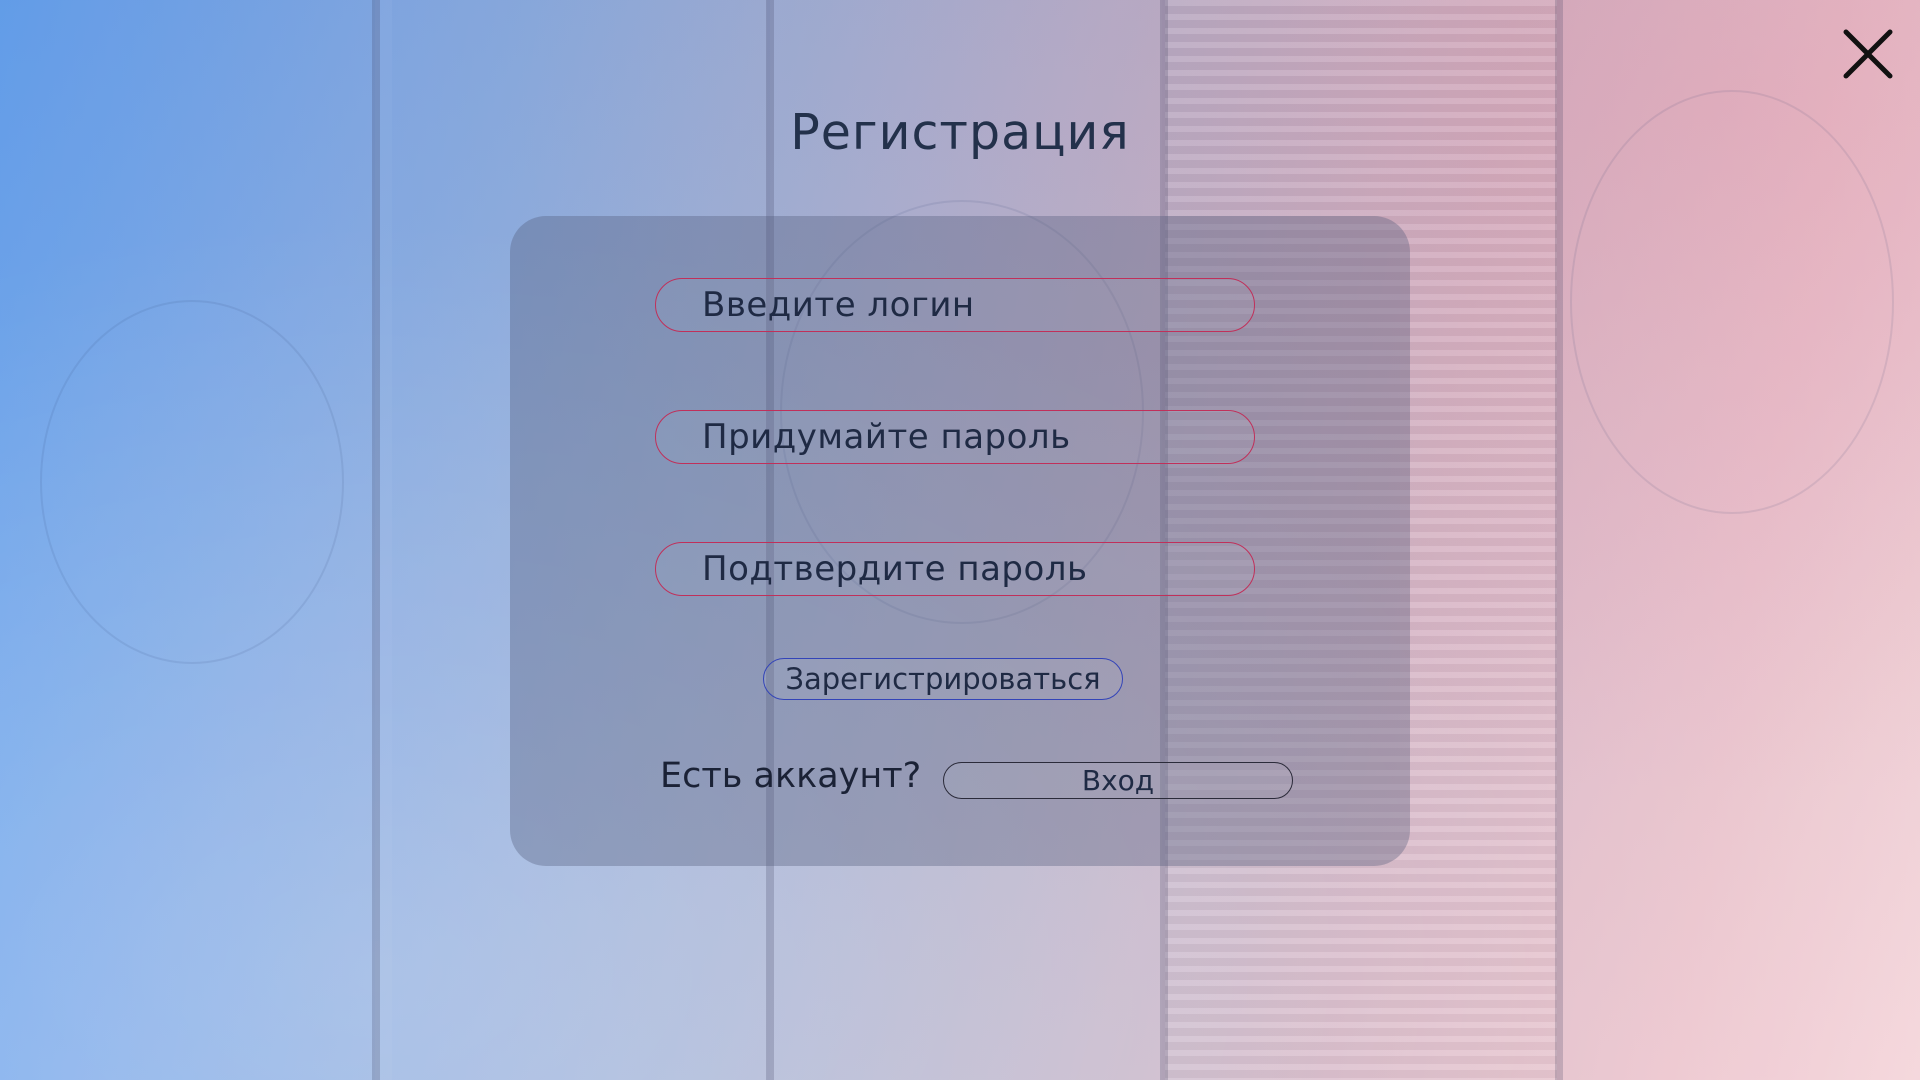 Image resolution: width=1920 pixels, height=1080 pixels. I want to click on confirm-password-input, so click(978, 569).